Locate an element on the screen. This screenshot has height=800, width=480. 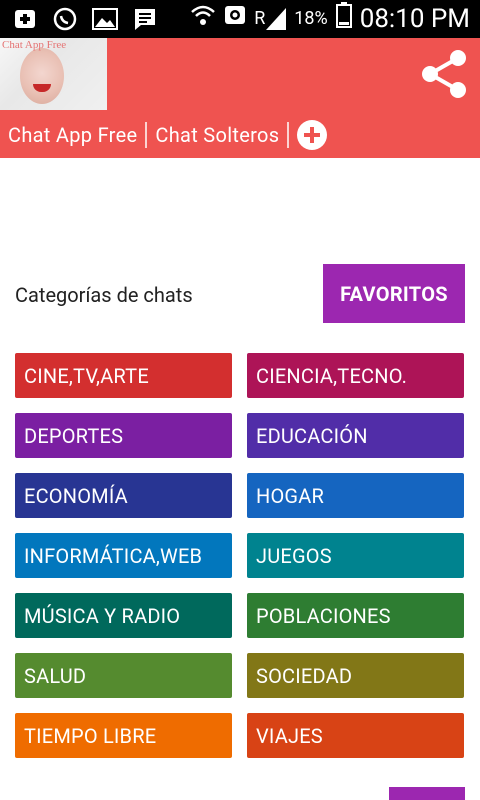
logo-text: Chat App Free is located at coordinates (34, 45).